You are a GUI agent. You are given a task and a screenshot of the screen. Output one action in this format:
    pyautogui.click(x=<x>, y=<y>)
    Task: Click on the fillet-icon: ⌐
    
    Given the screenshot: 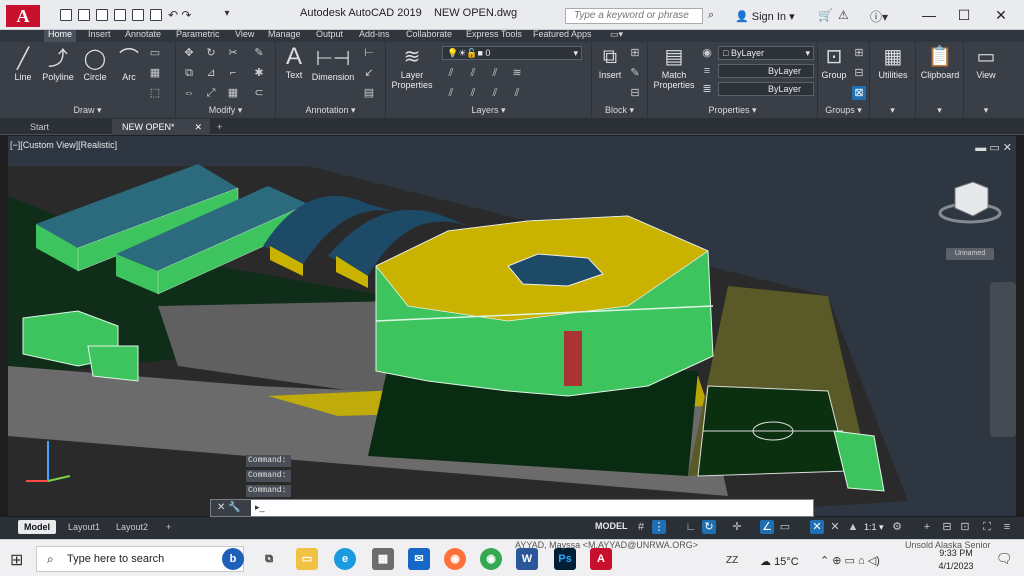 What is the action you would take?
    pyautogui.click(x=233, y=73)
    